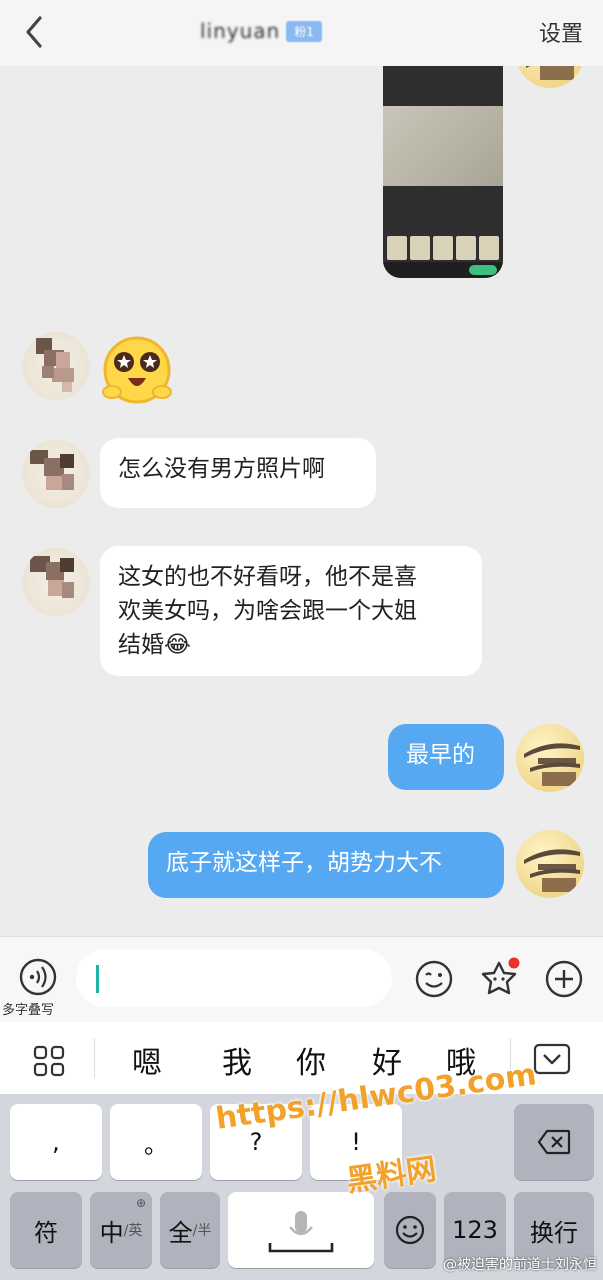 This screenshot has height=1280, width=603. What do you see at coordinates (94, 1058) in the screenshot?
I see `divider` at bounding box center [94, 1058].